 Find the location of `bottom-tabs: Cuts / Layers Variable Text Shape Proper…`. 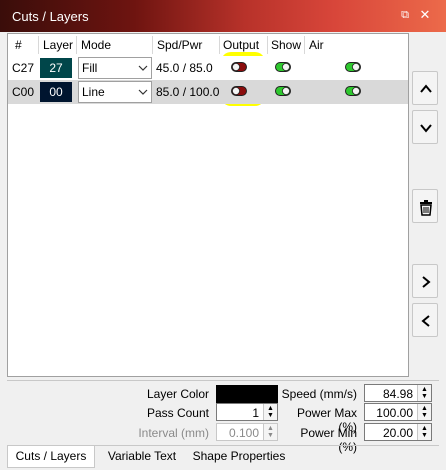

bottom-tabs: Cuts / Layers Variable Text Shape Proper… is located at coordinates (223, 457).